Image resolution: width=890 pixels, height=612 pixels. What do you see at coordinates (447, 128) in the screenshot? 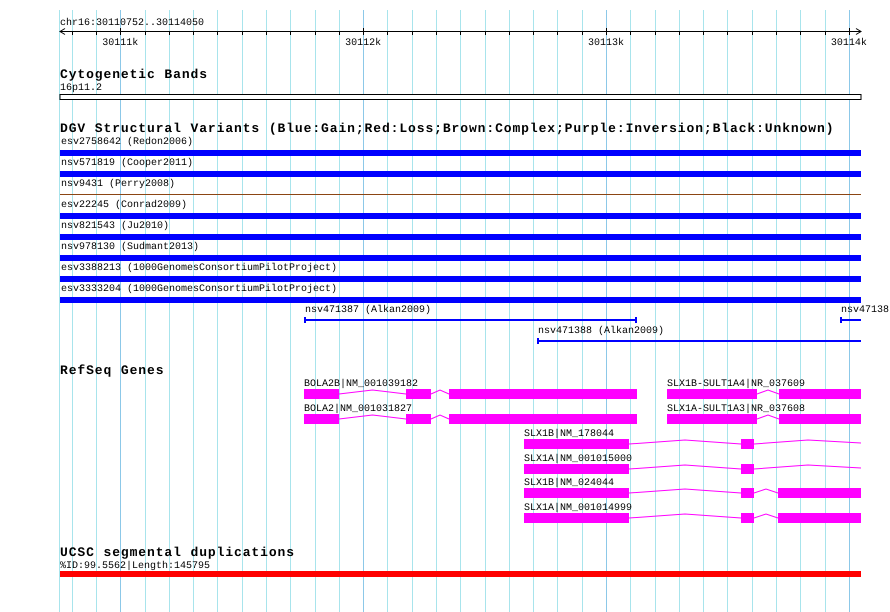
I see `track-title: DGV Structural Variants (Blue:Gain;Red:Loss;Brown:Complex;Purple:Inversion;Black:Unknown)` at bounding box center [447, 128].